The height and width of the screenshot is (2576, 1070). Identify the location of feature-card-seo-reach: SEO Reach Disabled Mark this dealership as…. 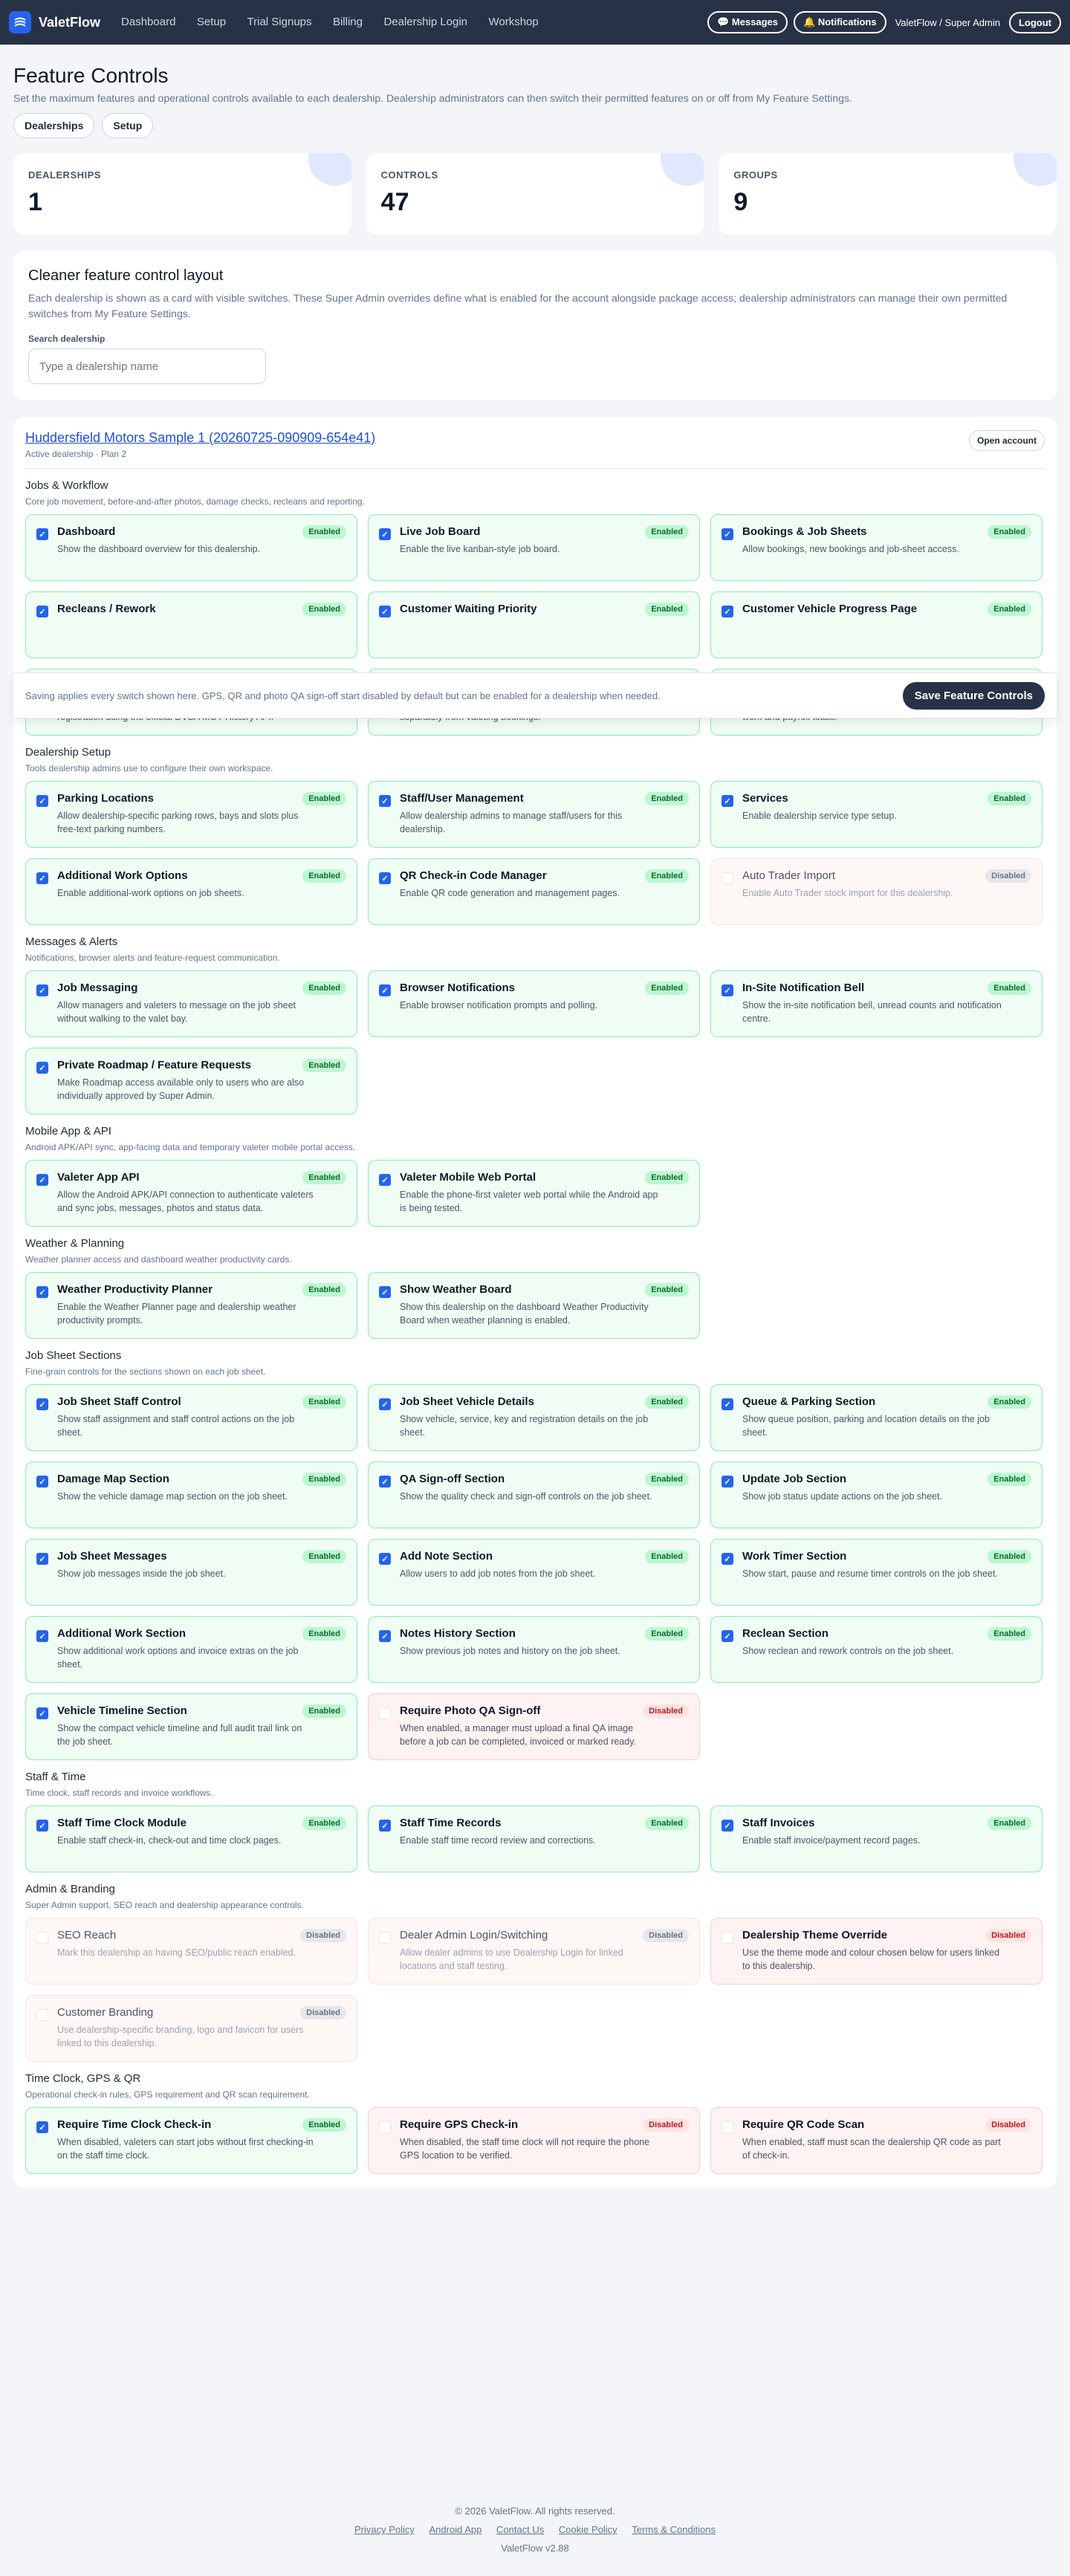
(191, 1951).